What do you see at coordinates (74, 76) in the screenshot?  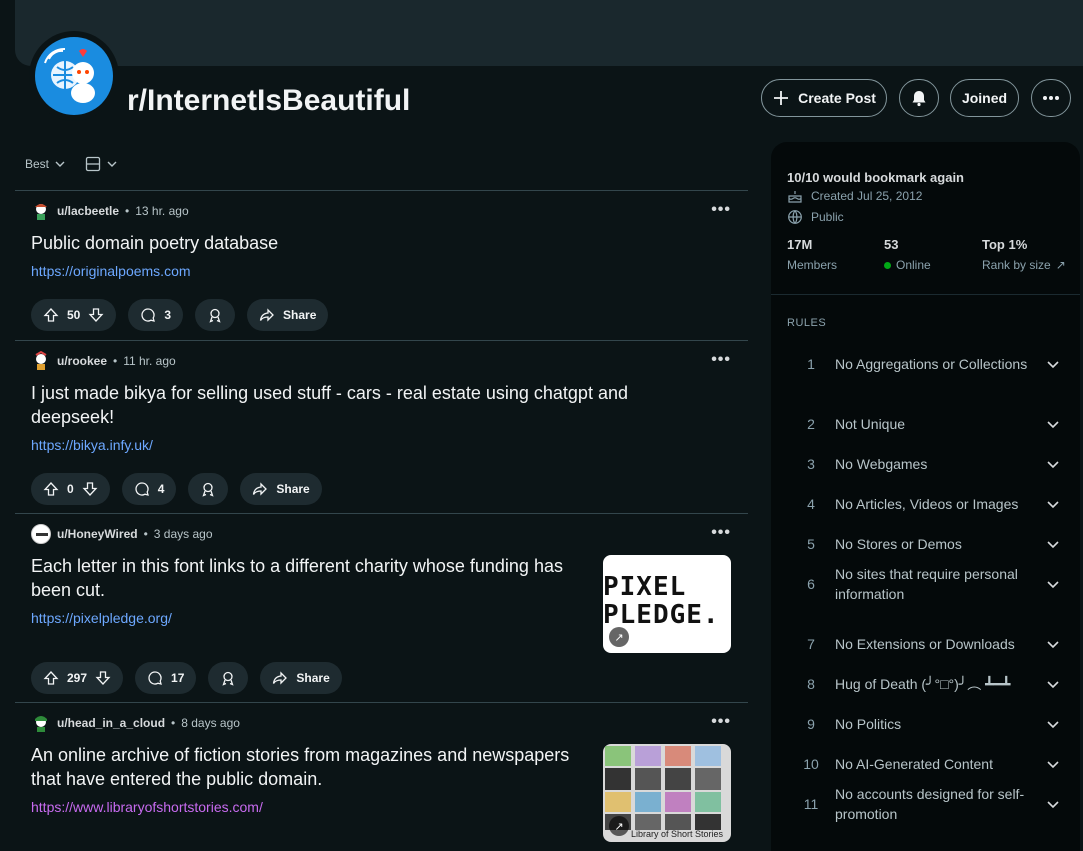 I see `subreddit-avatar` at bounding box center [74, 76].